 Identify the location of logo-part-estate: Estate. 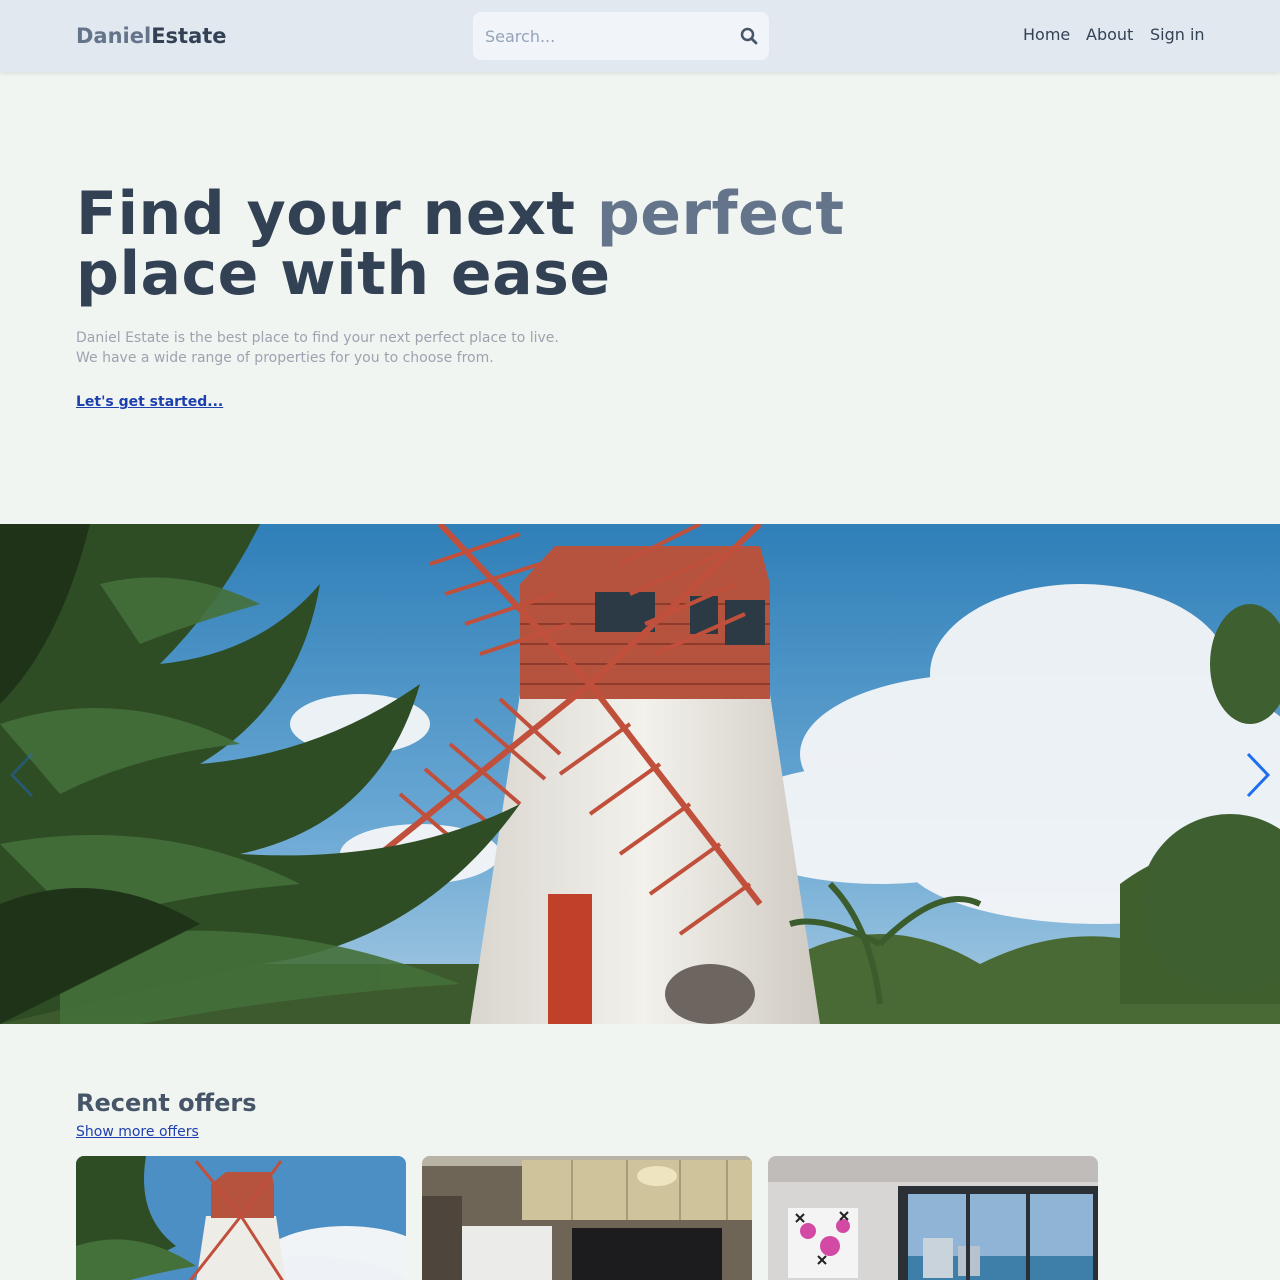
(188, 36).